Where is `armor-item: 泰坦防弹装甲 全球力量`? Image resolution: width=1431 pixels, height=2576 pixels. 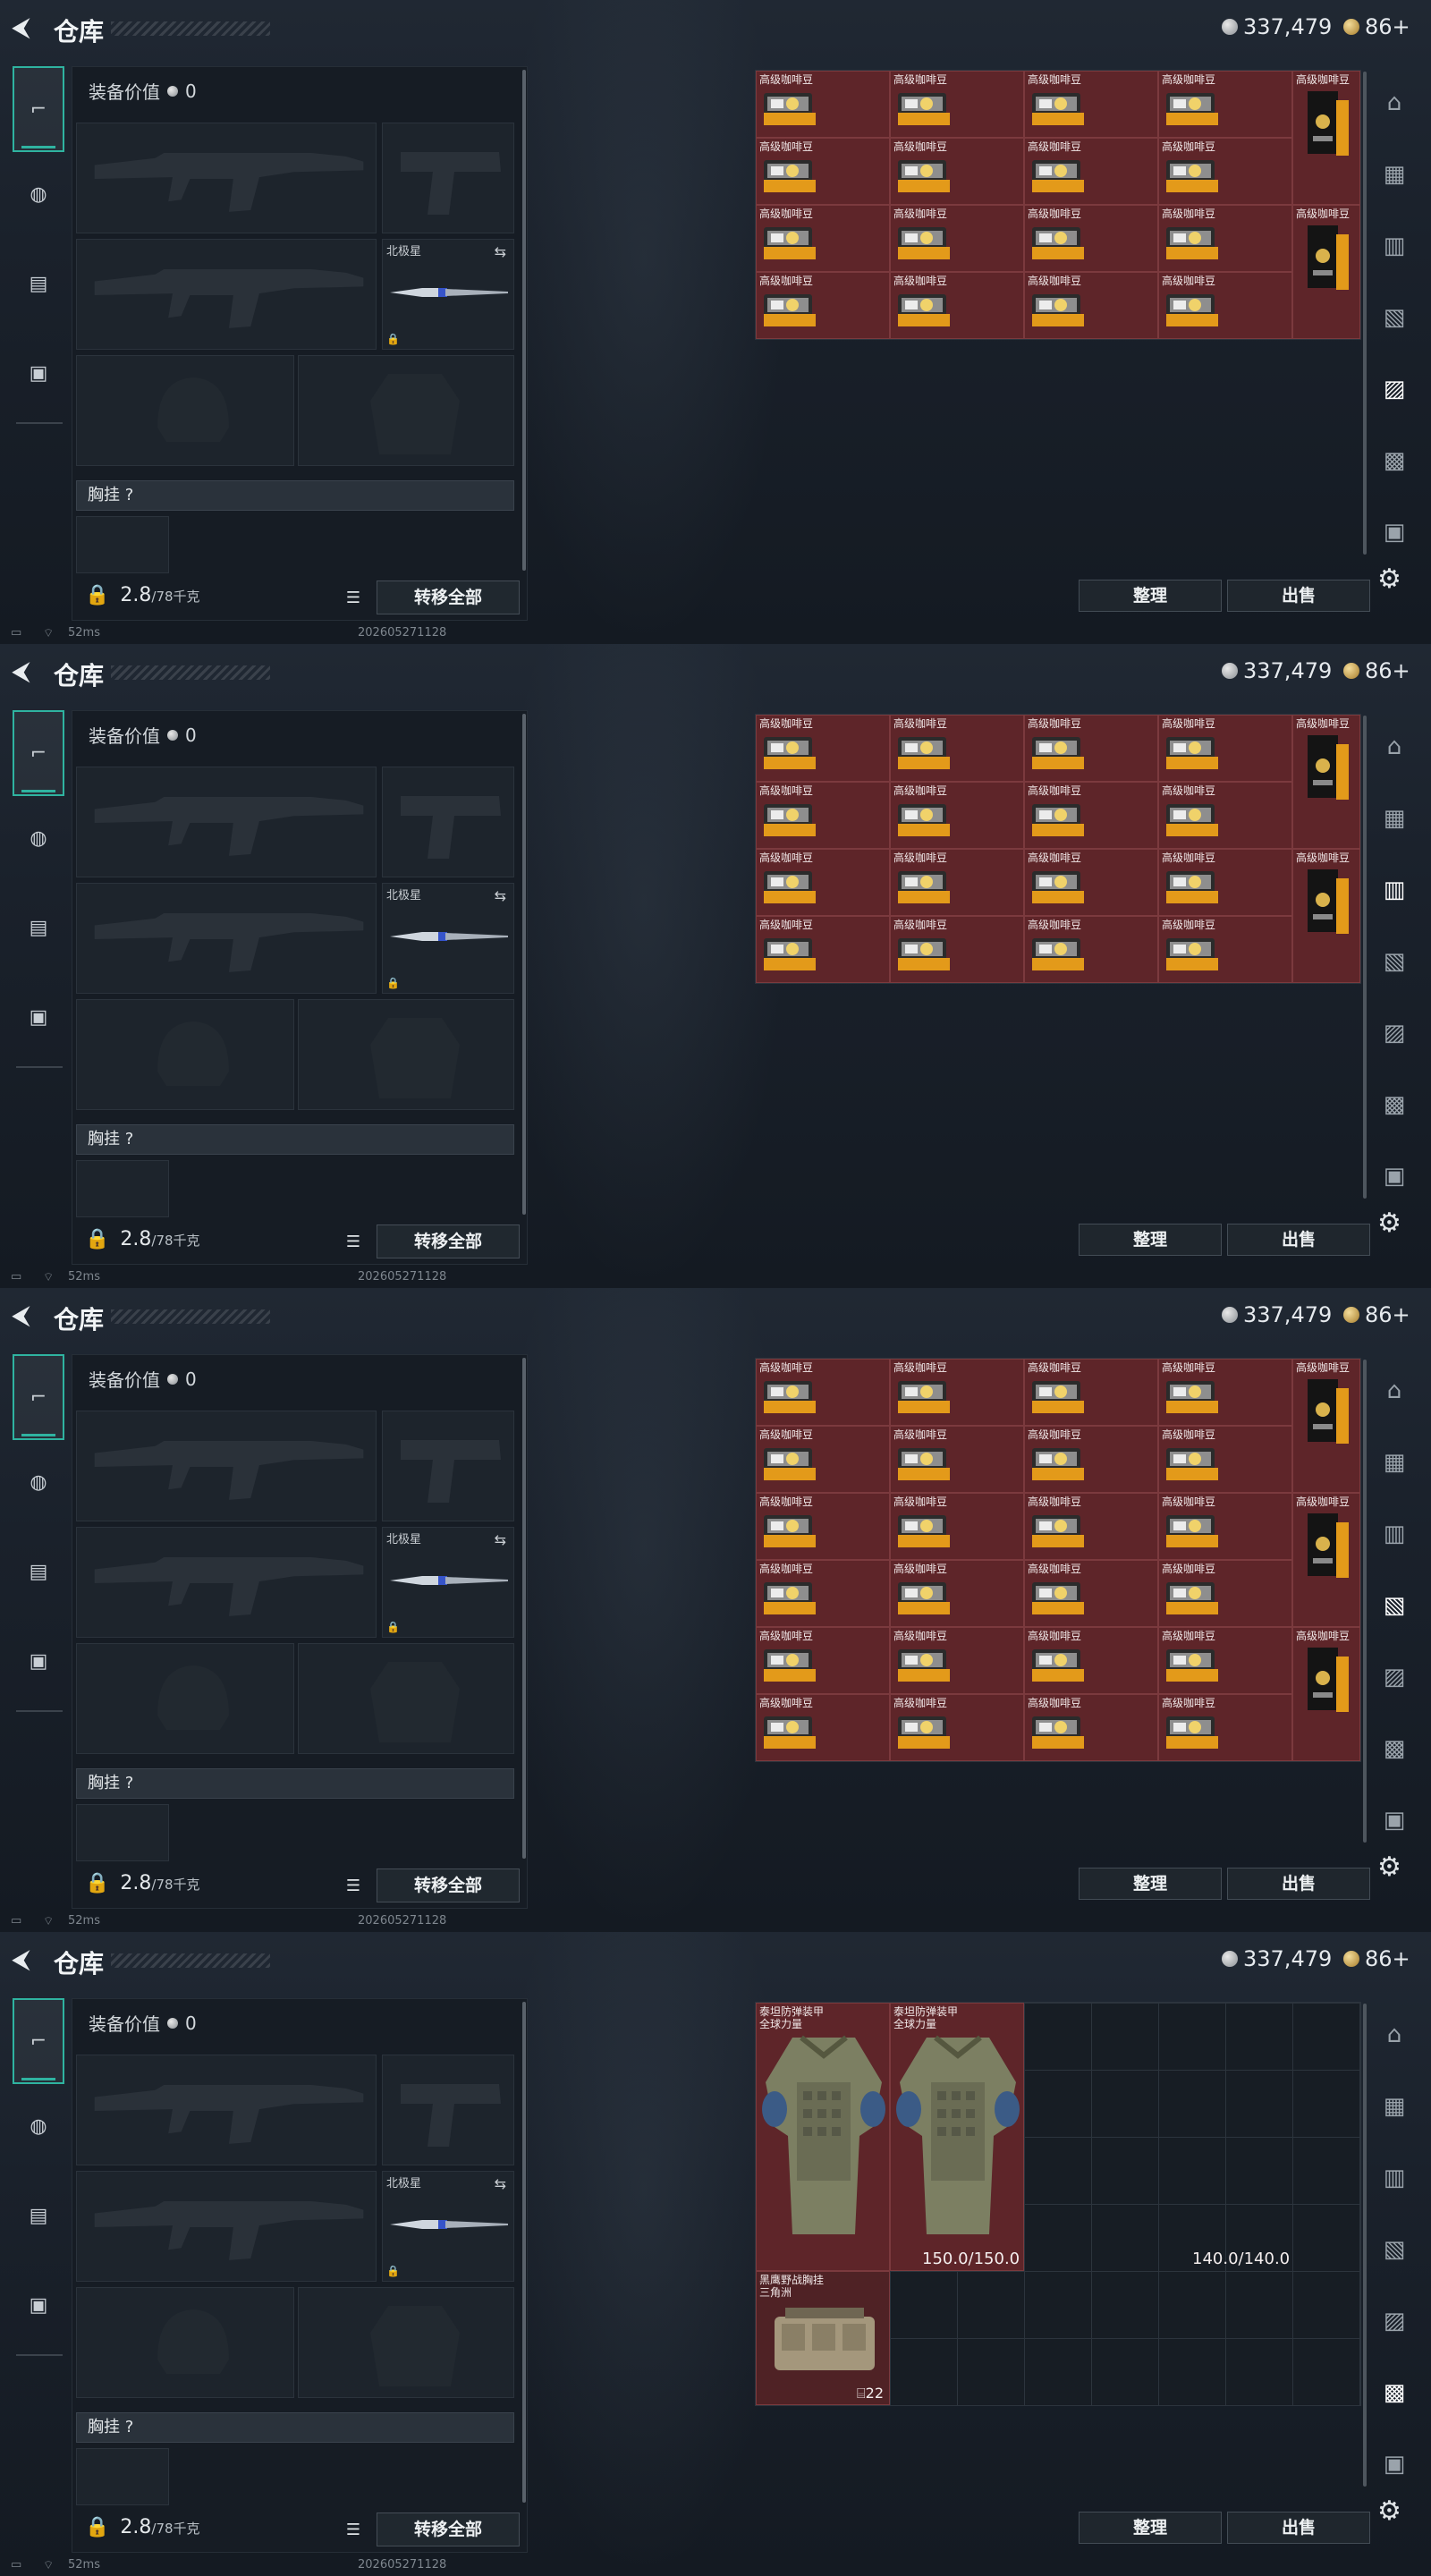
armor-item: 泰坦防弹装甲 全球力量 is located at coordinates (823, 2137).